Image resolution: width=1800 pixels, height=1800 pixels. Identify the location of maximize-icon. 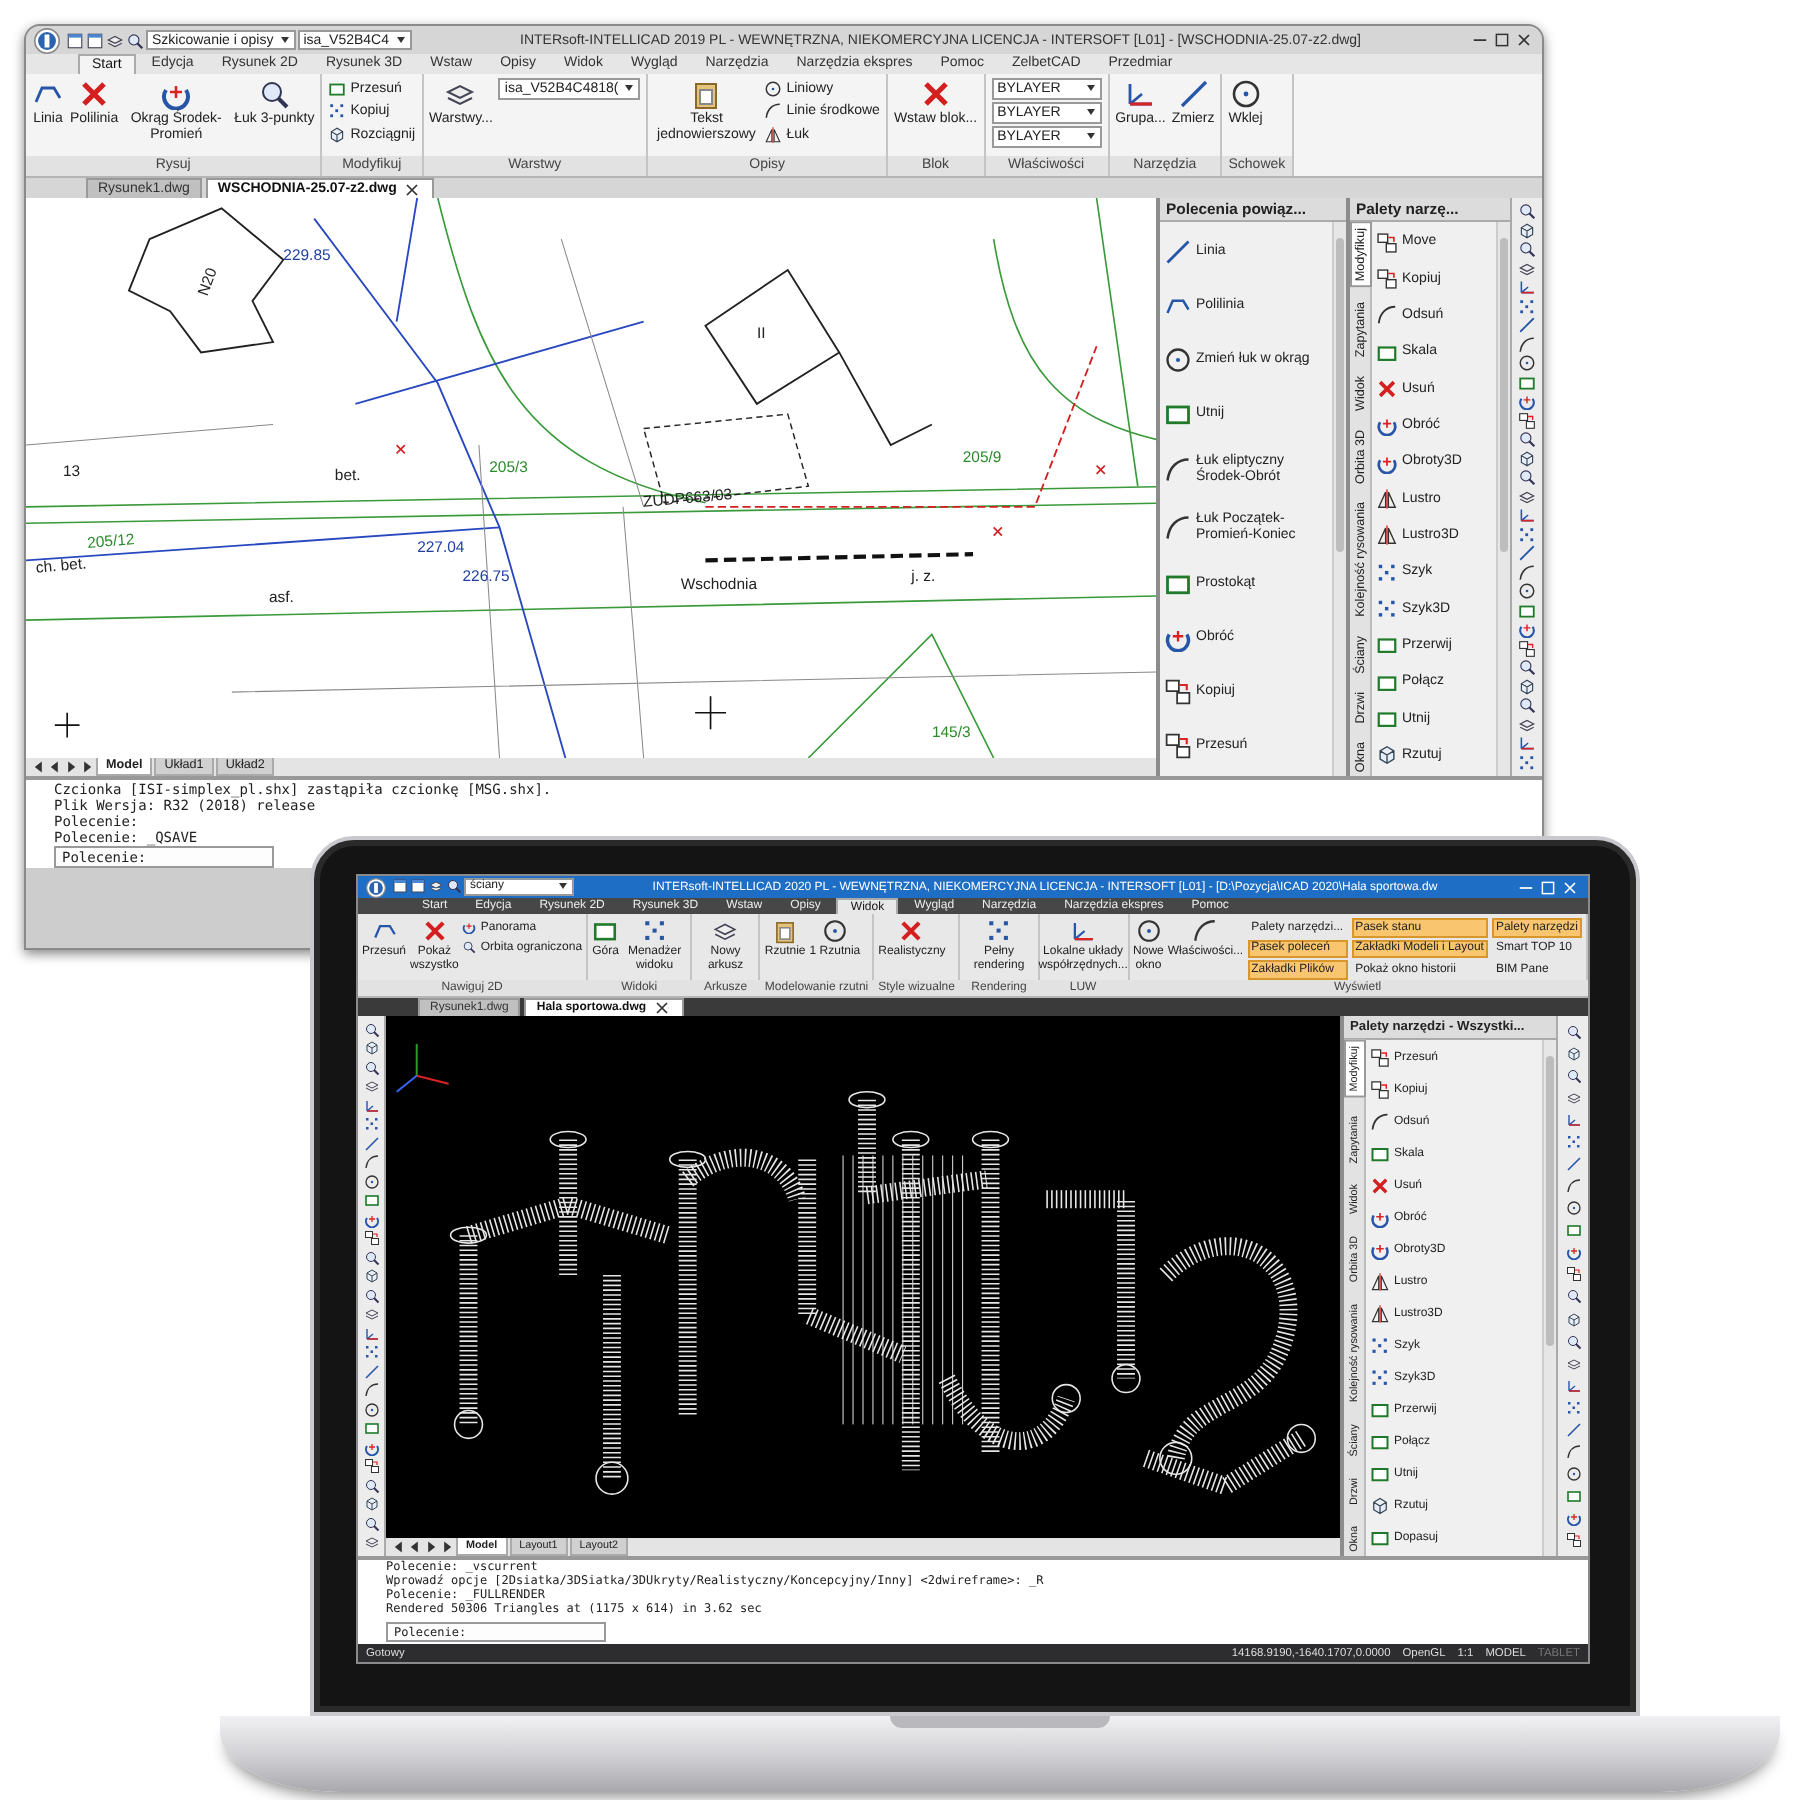
(1502, 40).